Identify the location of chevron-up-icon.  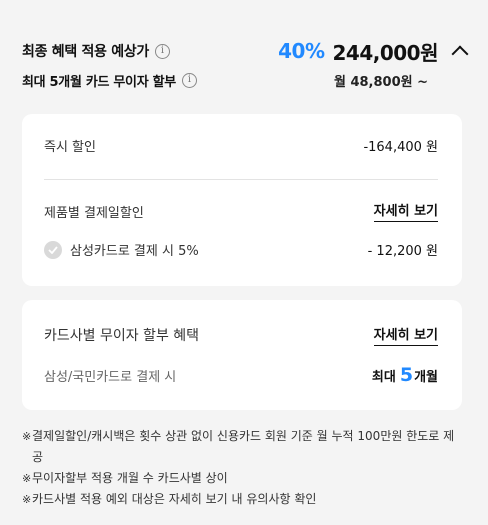
(460, 54).